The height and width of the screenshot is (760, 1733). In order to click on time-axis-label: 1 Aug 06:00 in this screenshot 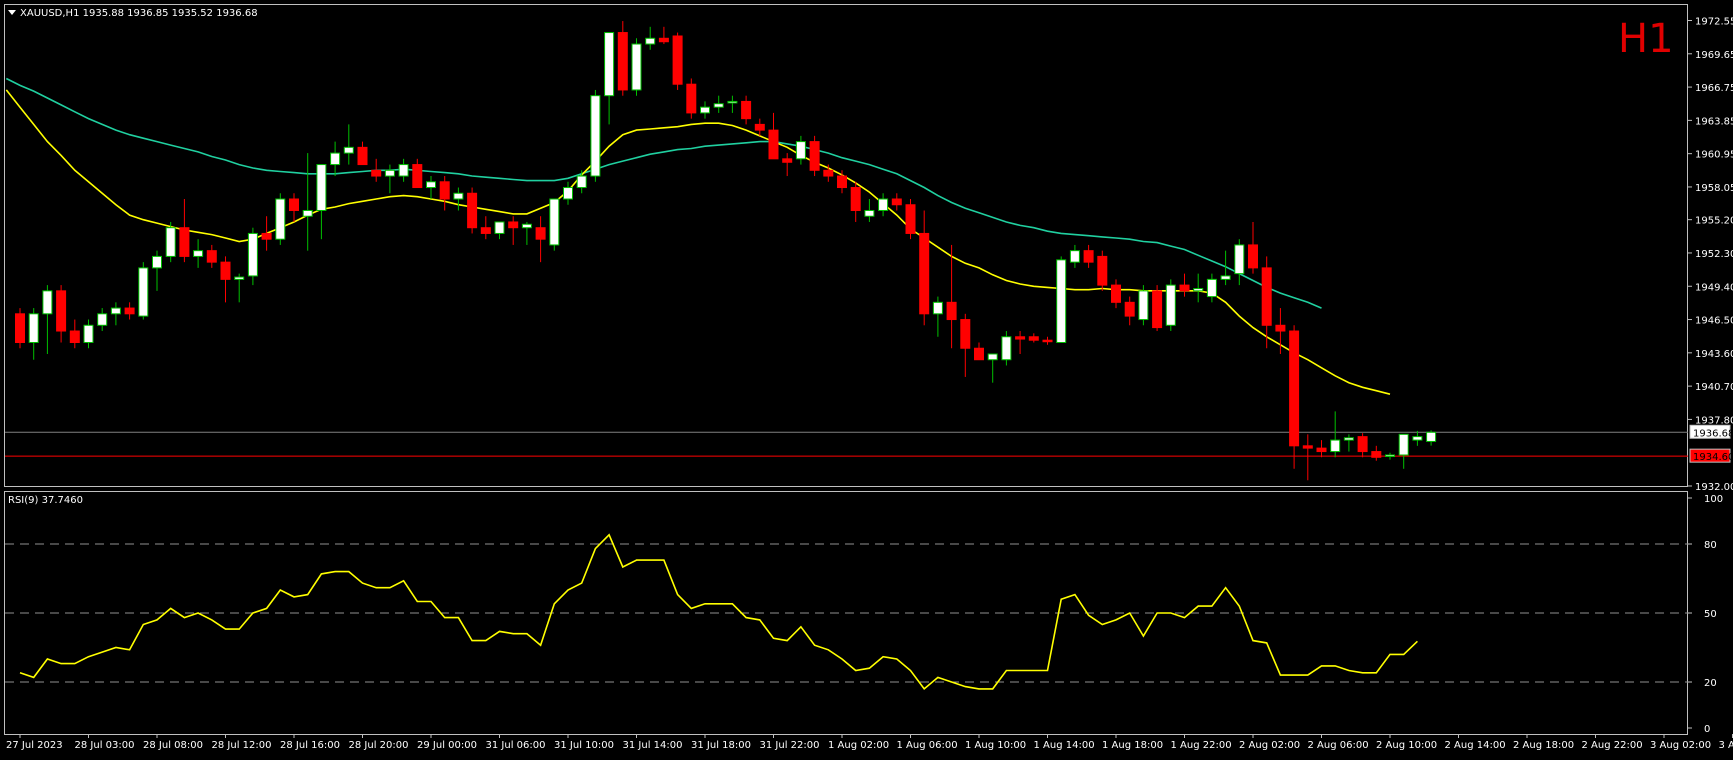, I will do `click(927, 745)`.